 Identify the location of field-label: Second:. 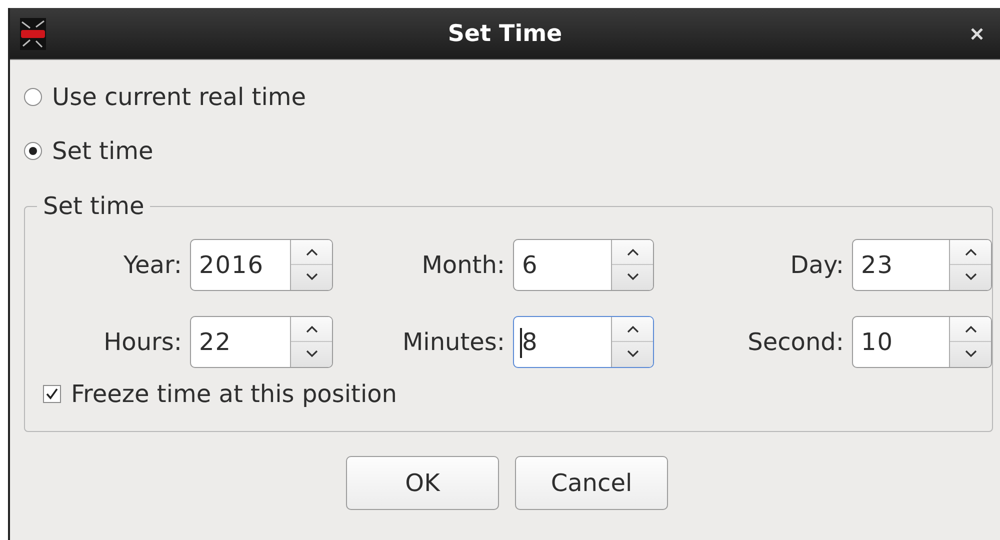
(795, 342).